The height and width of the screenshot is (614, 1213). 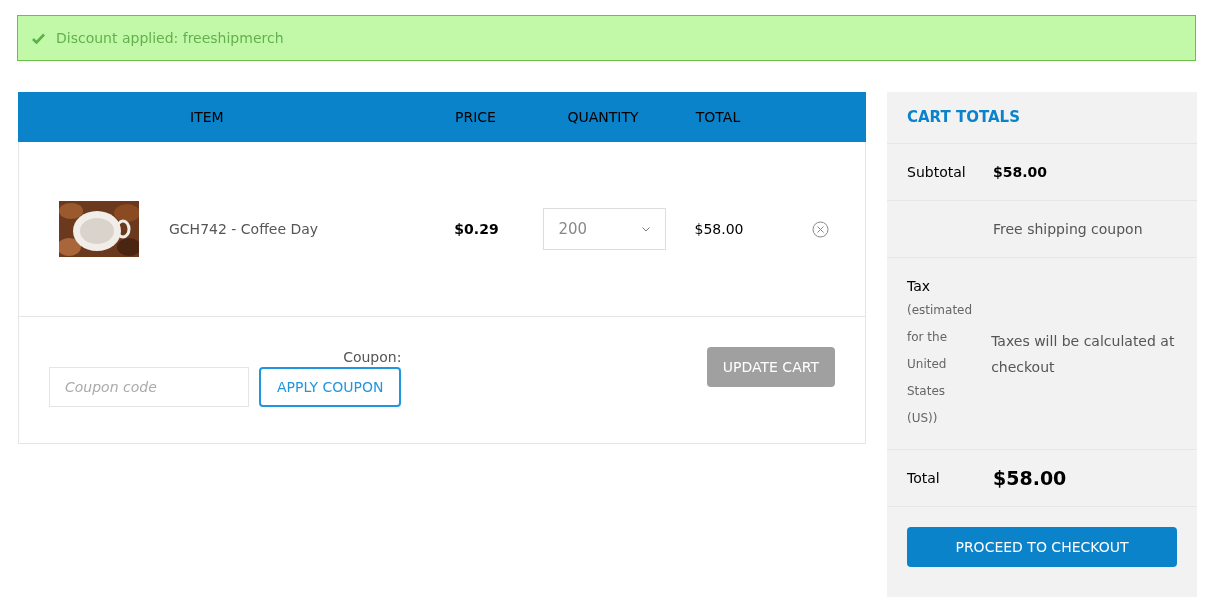 I want to click on price-cell-text: $0.29, so click(x=476, y=229).